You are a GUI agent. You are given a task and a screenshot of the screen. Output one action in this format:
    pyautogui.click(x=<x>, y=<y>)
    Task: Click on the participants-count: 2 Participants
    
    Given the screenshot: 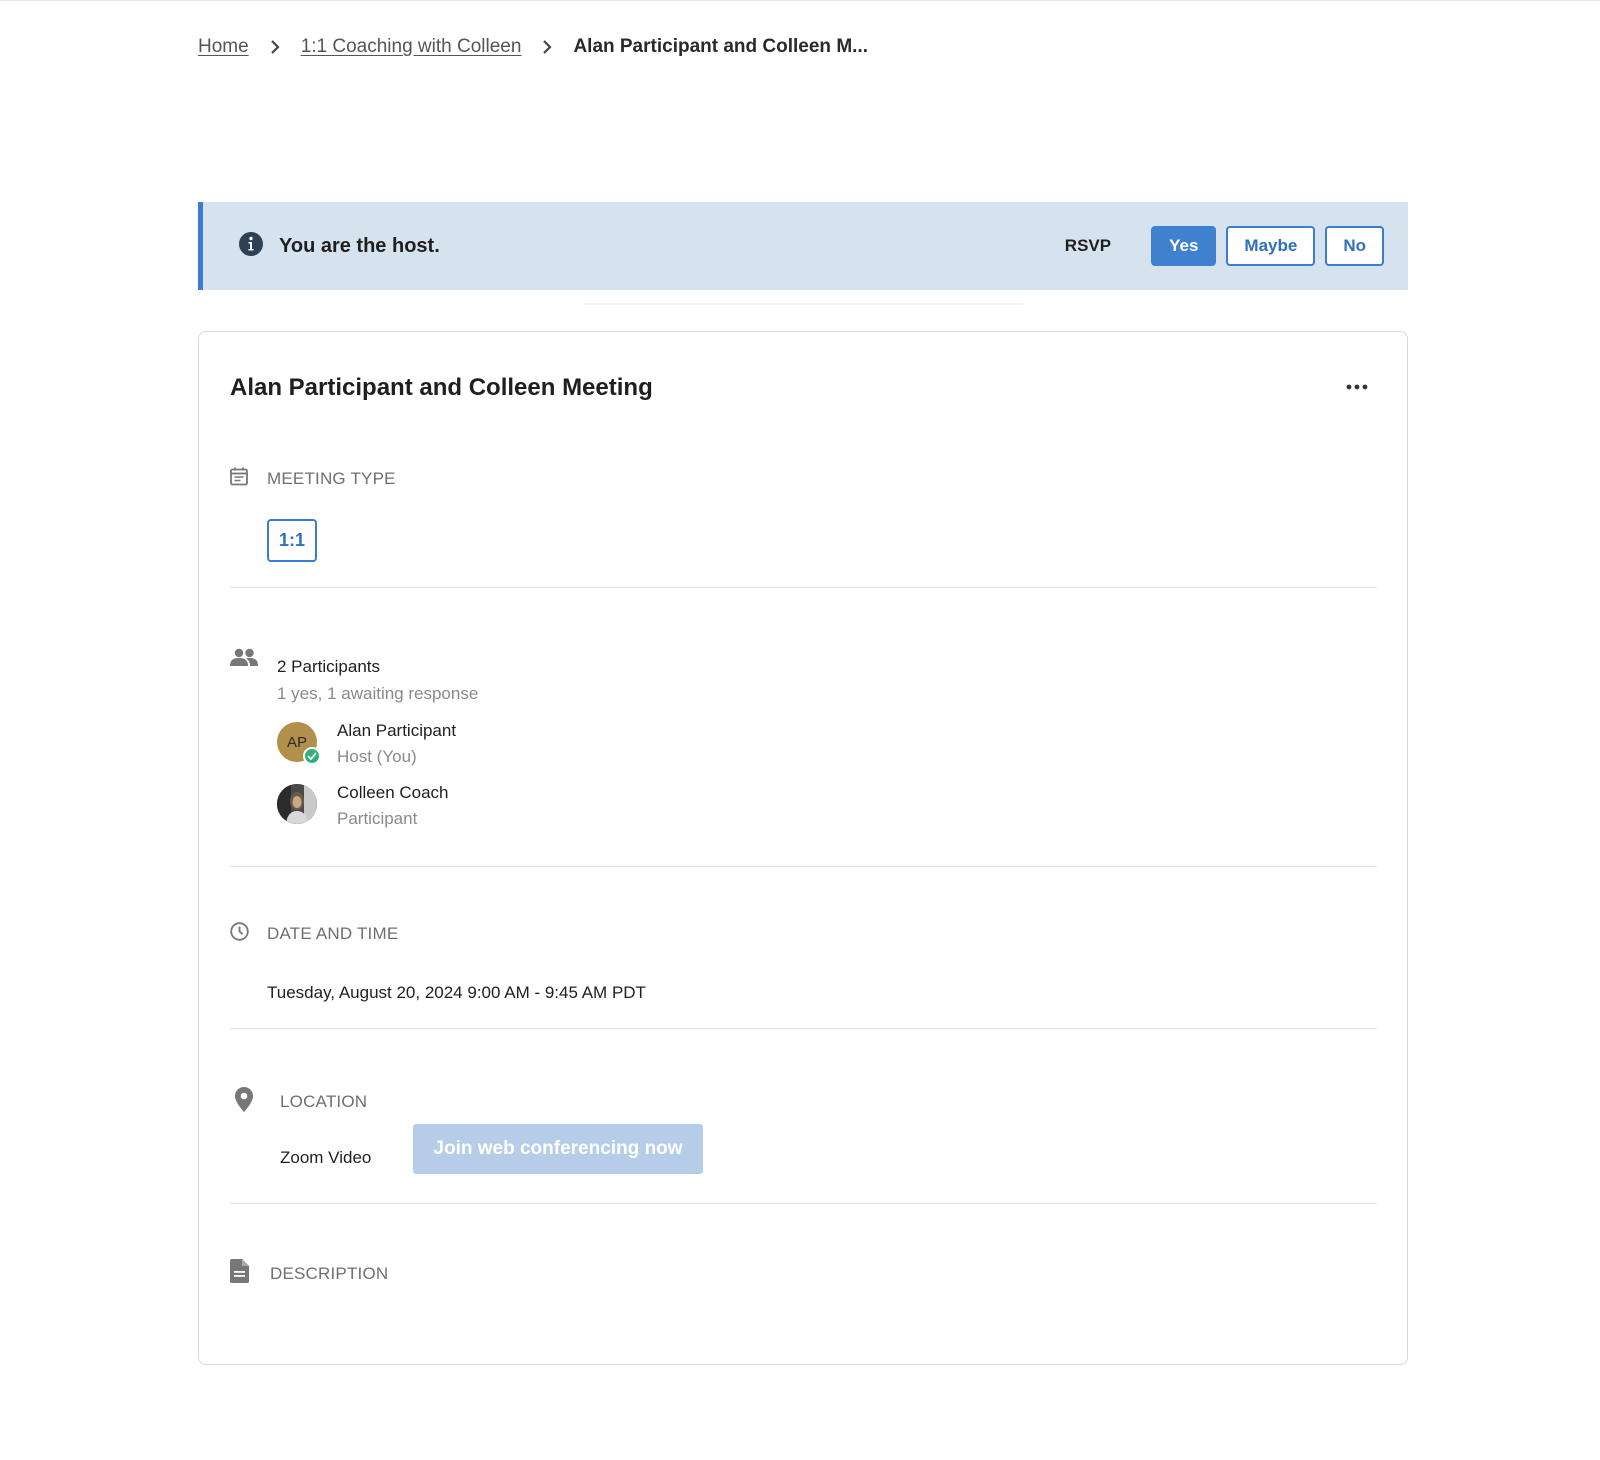 What is the action you would take?
    pyautogui.click(x=328, y=666)
    